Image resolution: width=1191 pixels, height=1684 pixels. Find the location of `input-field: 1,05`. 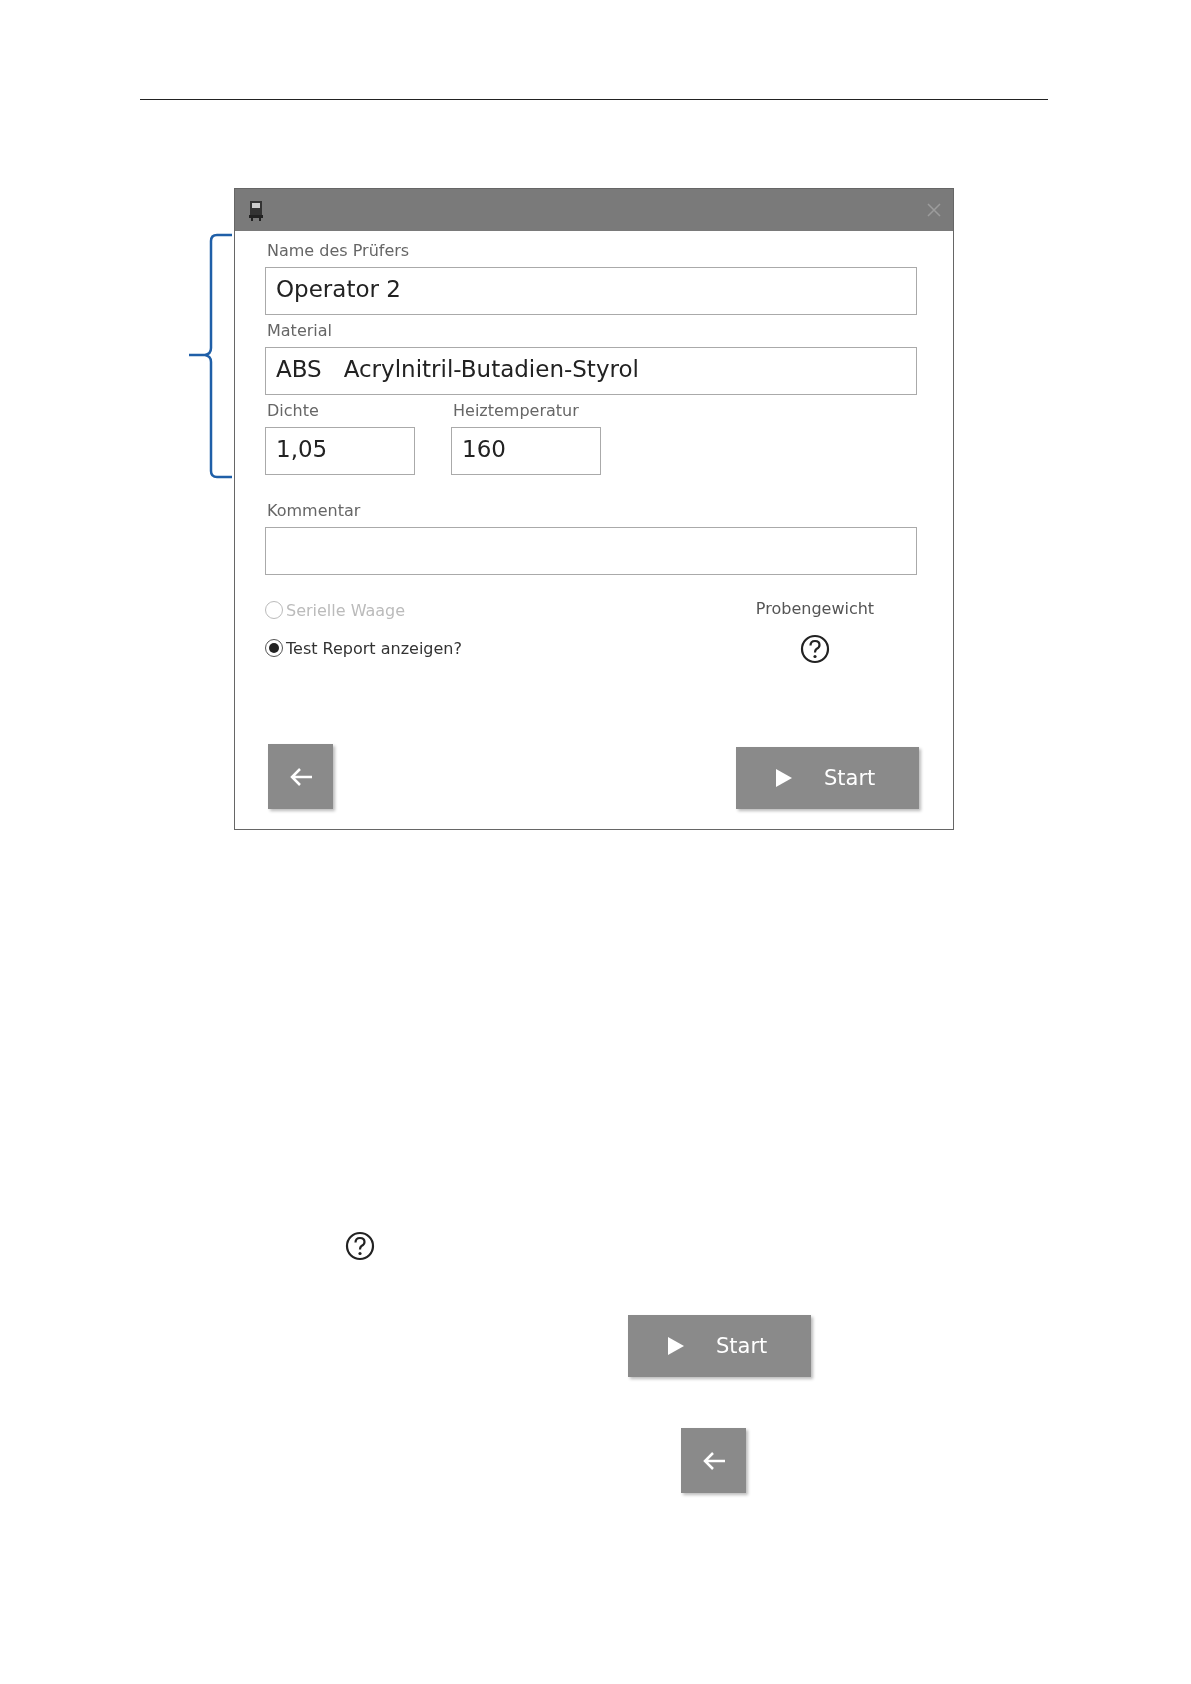

input-field: 1,05 is located at coordinates (340, 451).